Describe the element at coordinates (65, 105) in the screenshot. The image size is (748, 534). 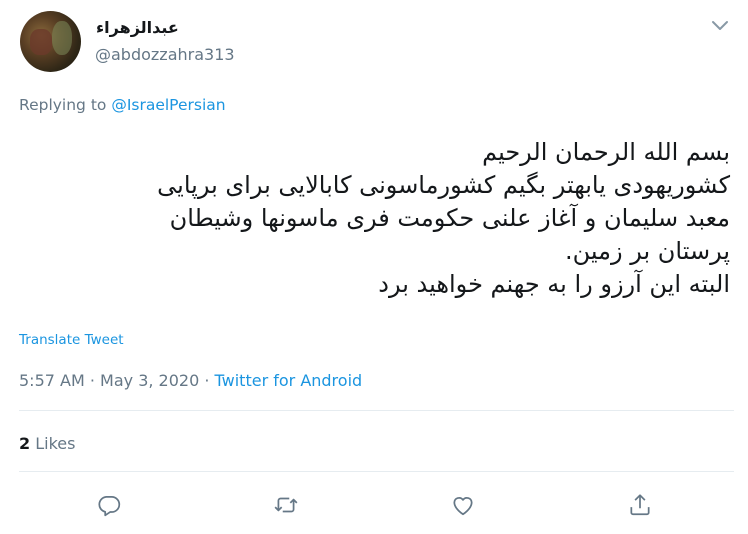
I see `replying-prefix: Replying to` at that location.